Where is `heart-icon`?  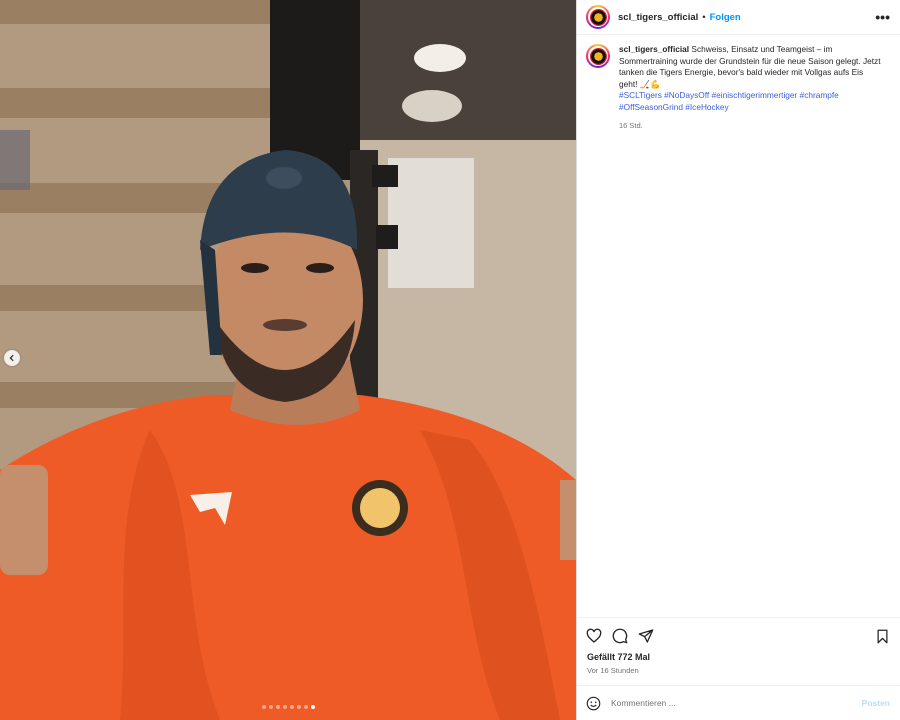 heart-icon is located at coordinates (594, 636).